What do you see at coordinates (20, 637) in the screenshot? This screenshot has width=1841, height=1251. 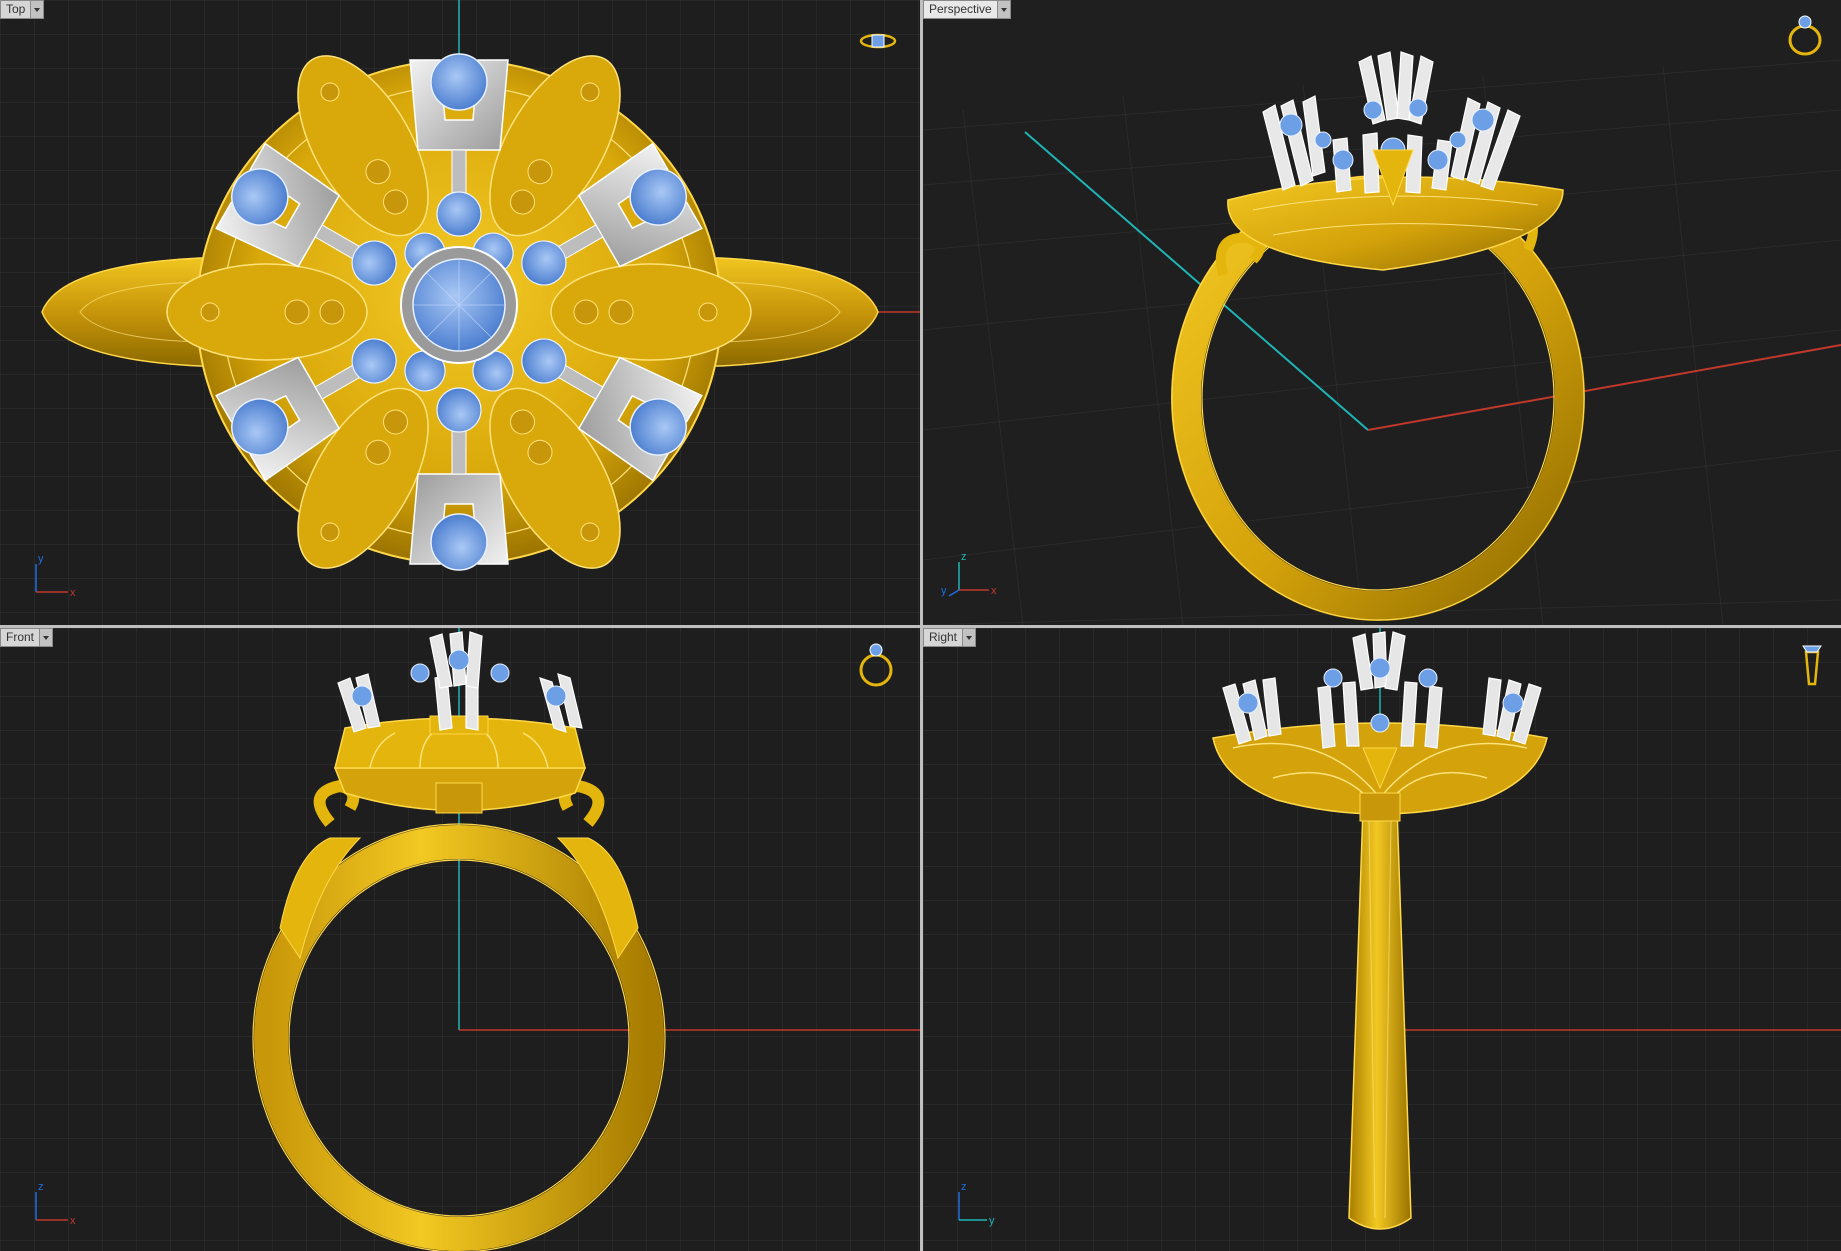 I see `viewport-label: Front` at bounding box center [20, 637].